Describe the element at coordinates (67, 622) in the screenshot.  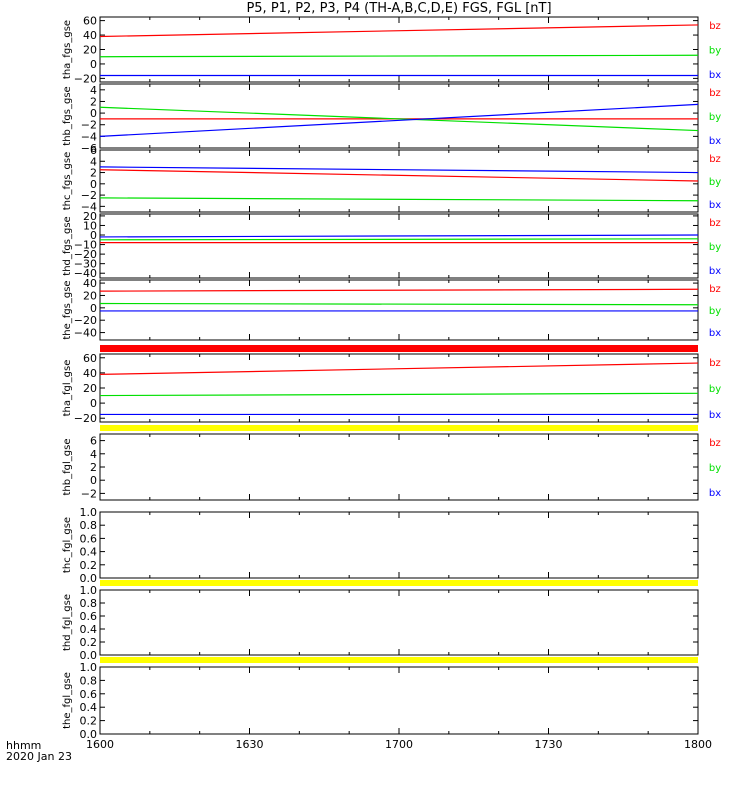
I see `y-axis-label: thd_fgl_gse` at that location.